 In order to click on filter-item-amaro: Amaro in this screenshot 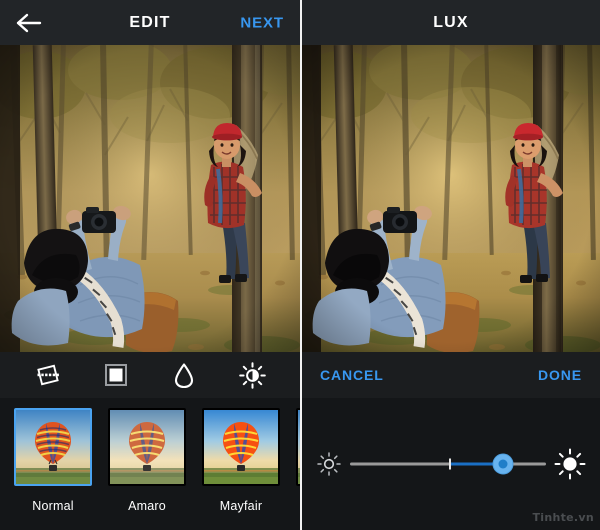, I will do `click(147, 460)`.